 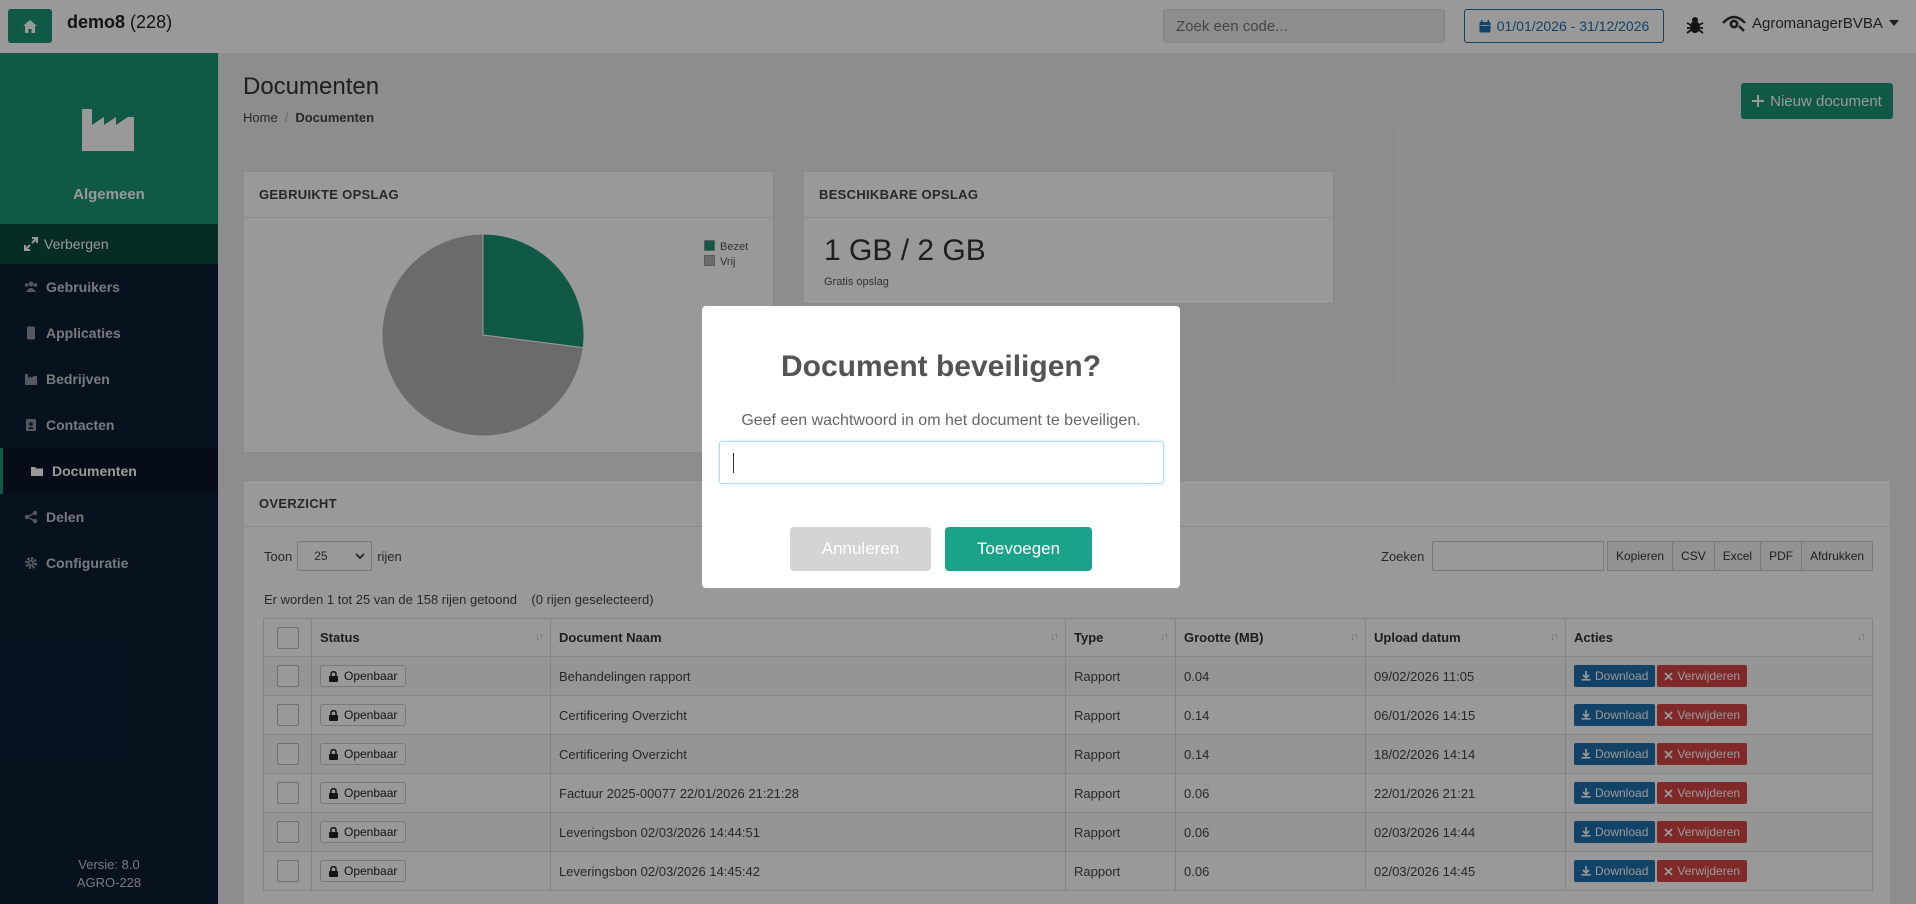 What do you see at coordinates (860, 549) in the screenshot?
I see `cancel-button: Annuleren` at bounding box center [860, 549].